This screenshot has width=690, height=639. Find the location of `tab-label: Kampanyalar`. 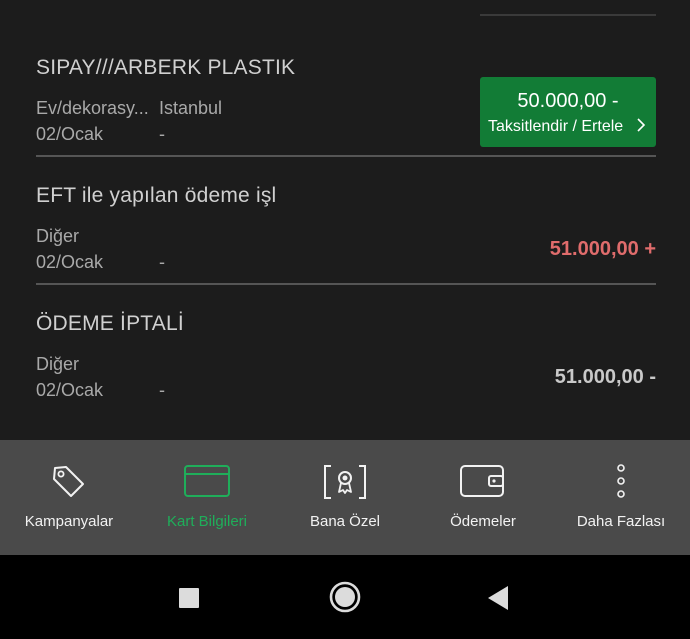

tab-label: Kampanyalar is located at coordinates (69, 521).